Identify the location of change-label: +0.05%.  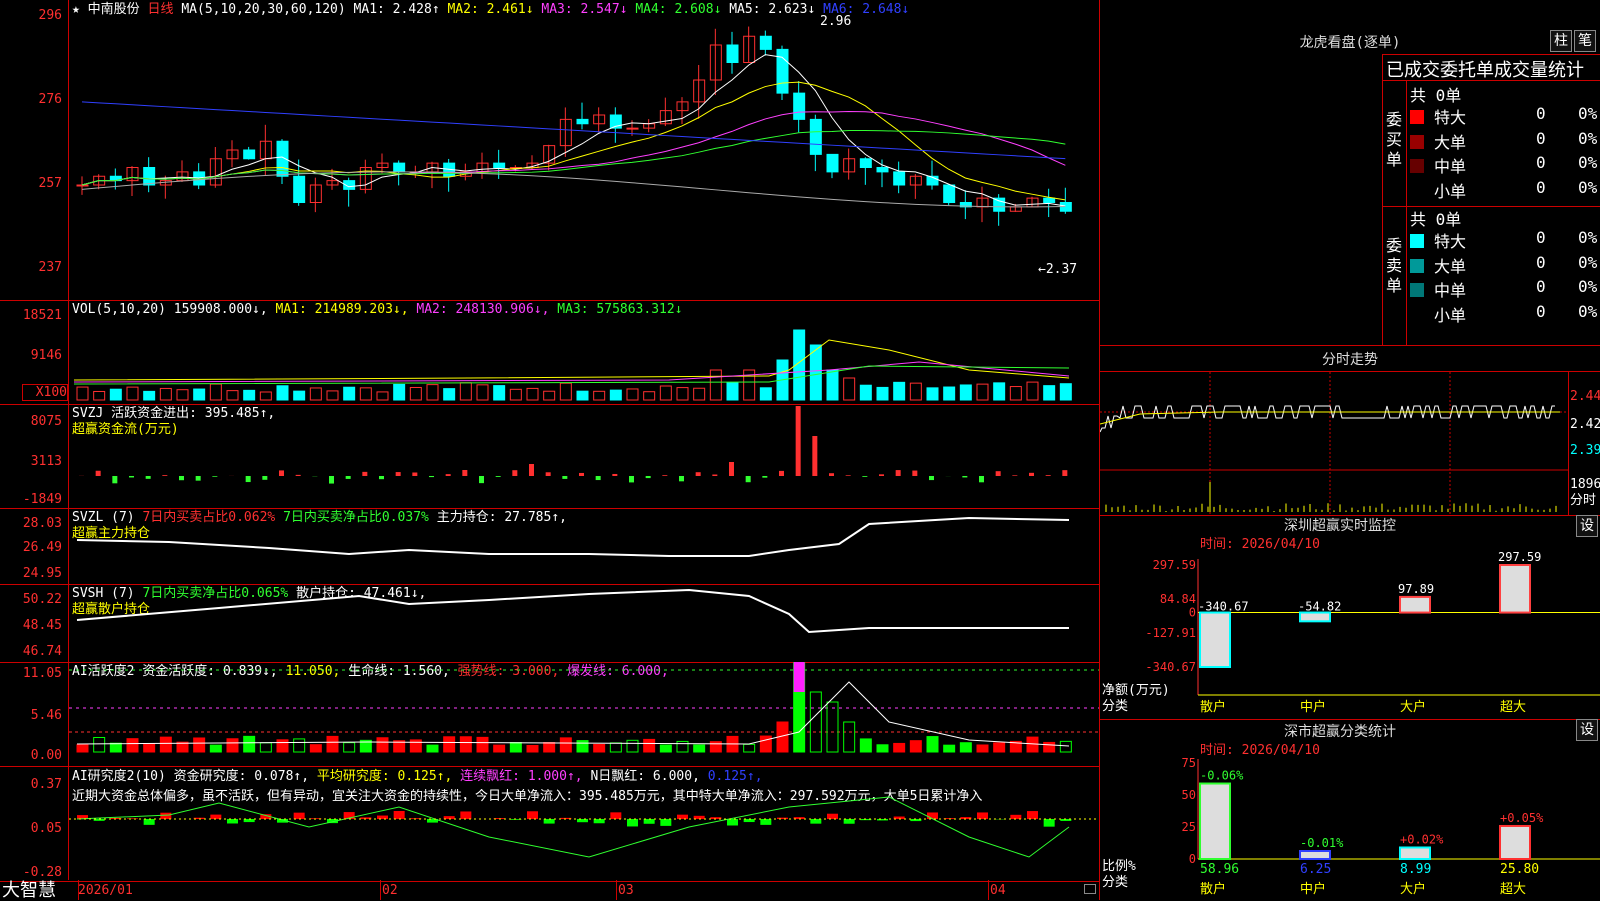
(1522, 818).